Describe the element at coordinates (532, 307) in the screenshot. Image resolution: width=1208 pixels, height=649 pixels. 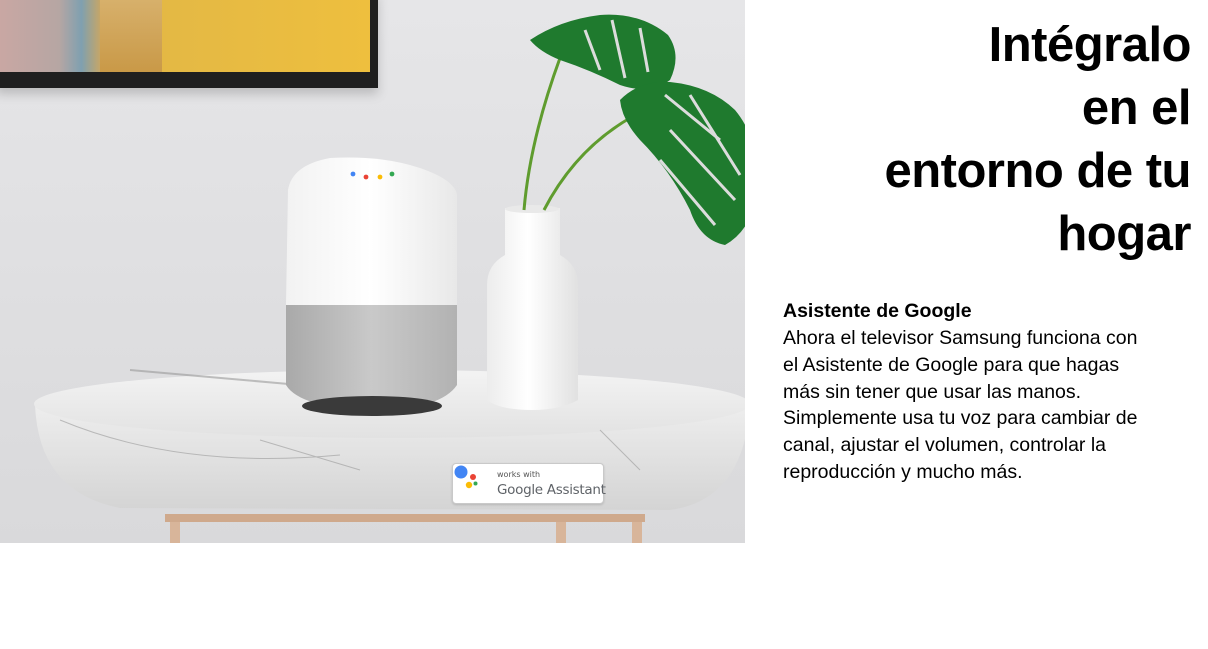
I see `vase` at that location.